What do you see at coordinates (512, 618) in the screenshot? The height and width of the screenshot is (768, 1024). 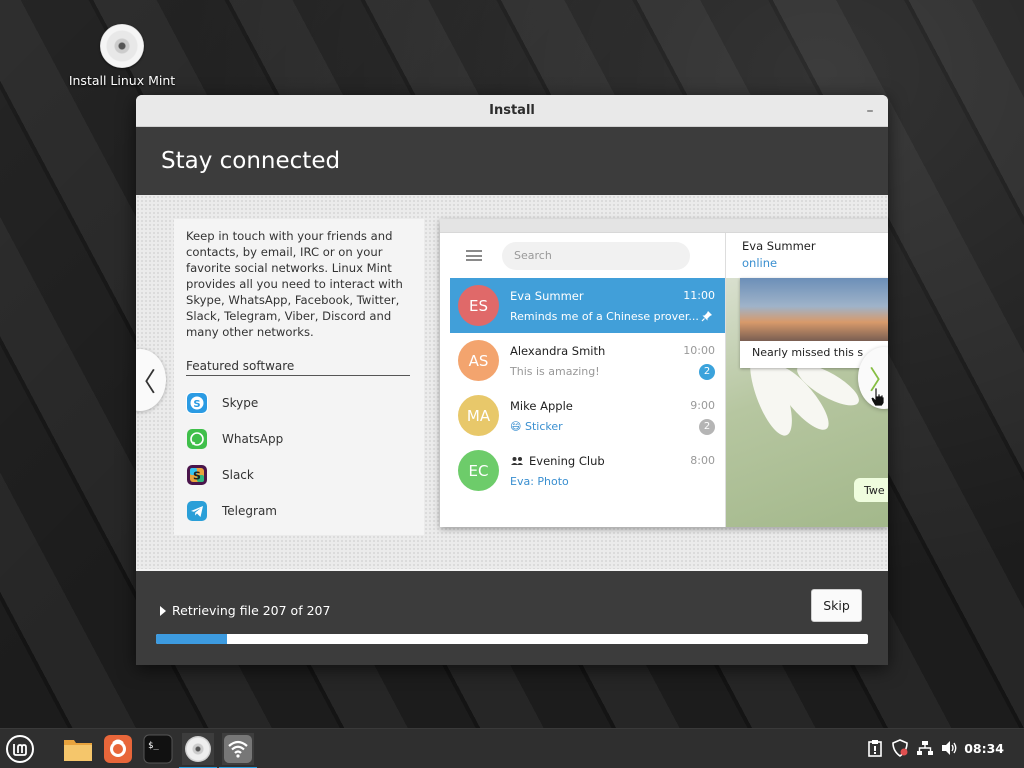 I see `progress-section: Retrieving file 207 of 207 Skip` at bounding box center [512, 618].